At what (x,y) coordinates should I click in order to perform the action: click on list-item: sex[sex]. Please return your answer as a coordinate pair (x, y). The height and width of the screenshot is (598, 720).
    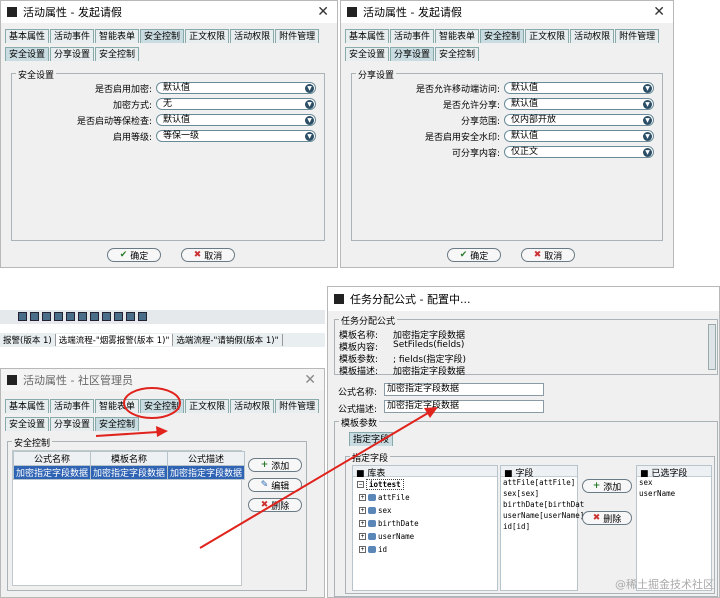
    Looking at the image, I should click on (540, 493).